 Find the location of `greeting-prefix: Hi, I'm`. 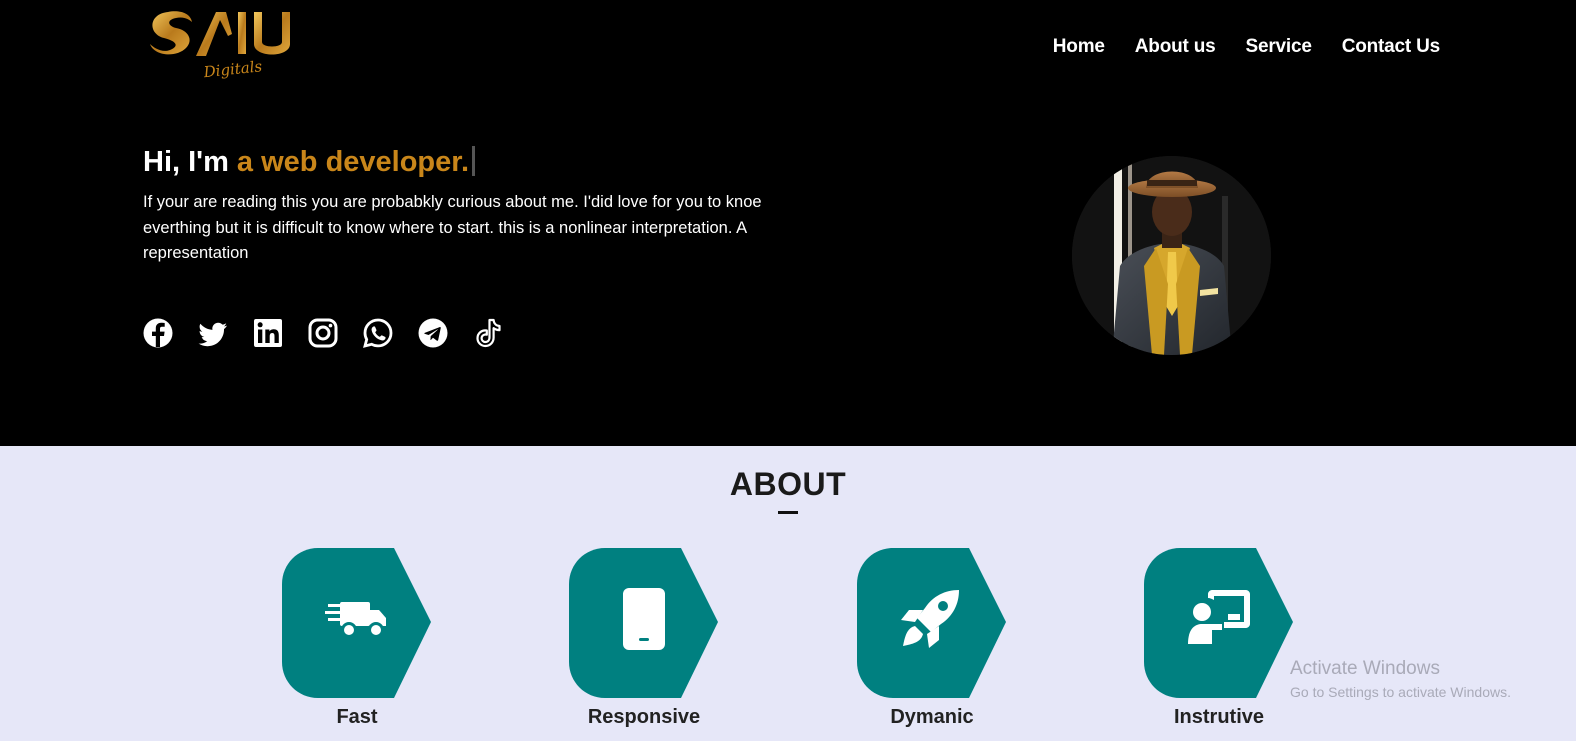

greeting-prefix: Hi, I'm is located at coordinates (186, 162).